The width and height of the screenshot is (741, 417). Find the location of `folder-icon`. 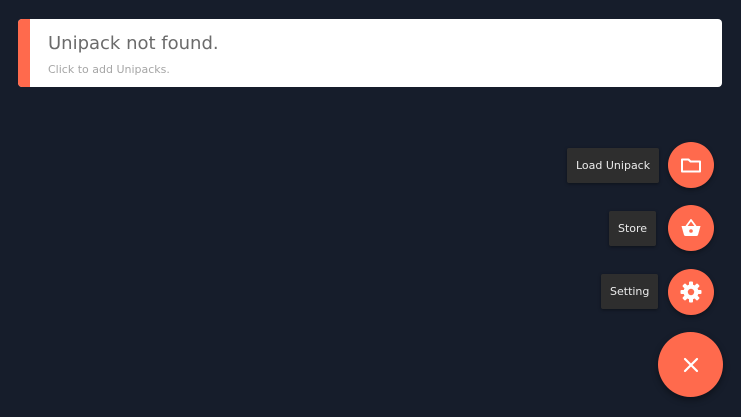

folder-icon is located at coordinates (691, 165).